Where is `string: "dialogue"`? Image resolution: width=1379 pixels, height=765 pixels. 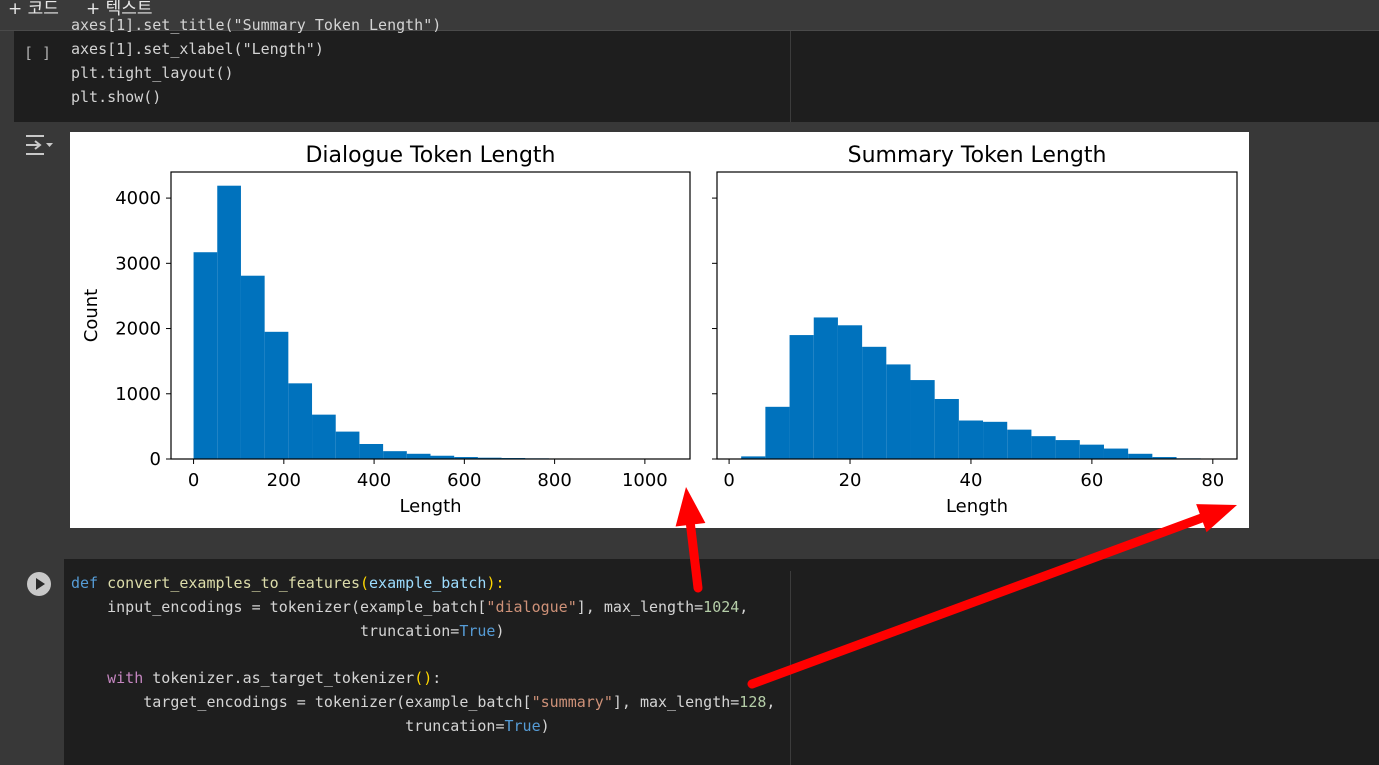
string: "dialogue" is located at coordinates (531, 607).